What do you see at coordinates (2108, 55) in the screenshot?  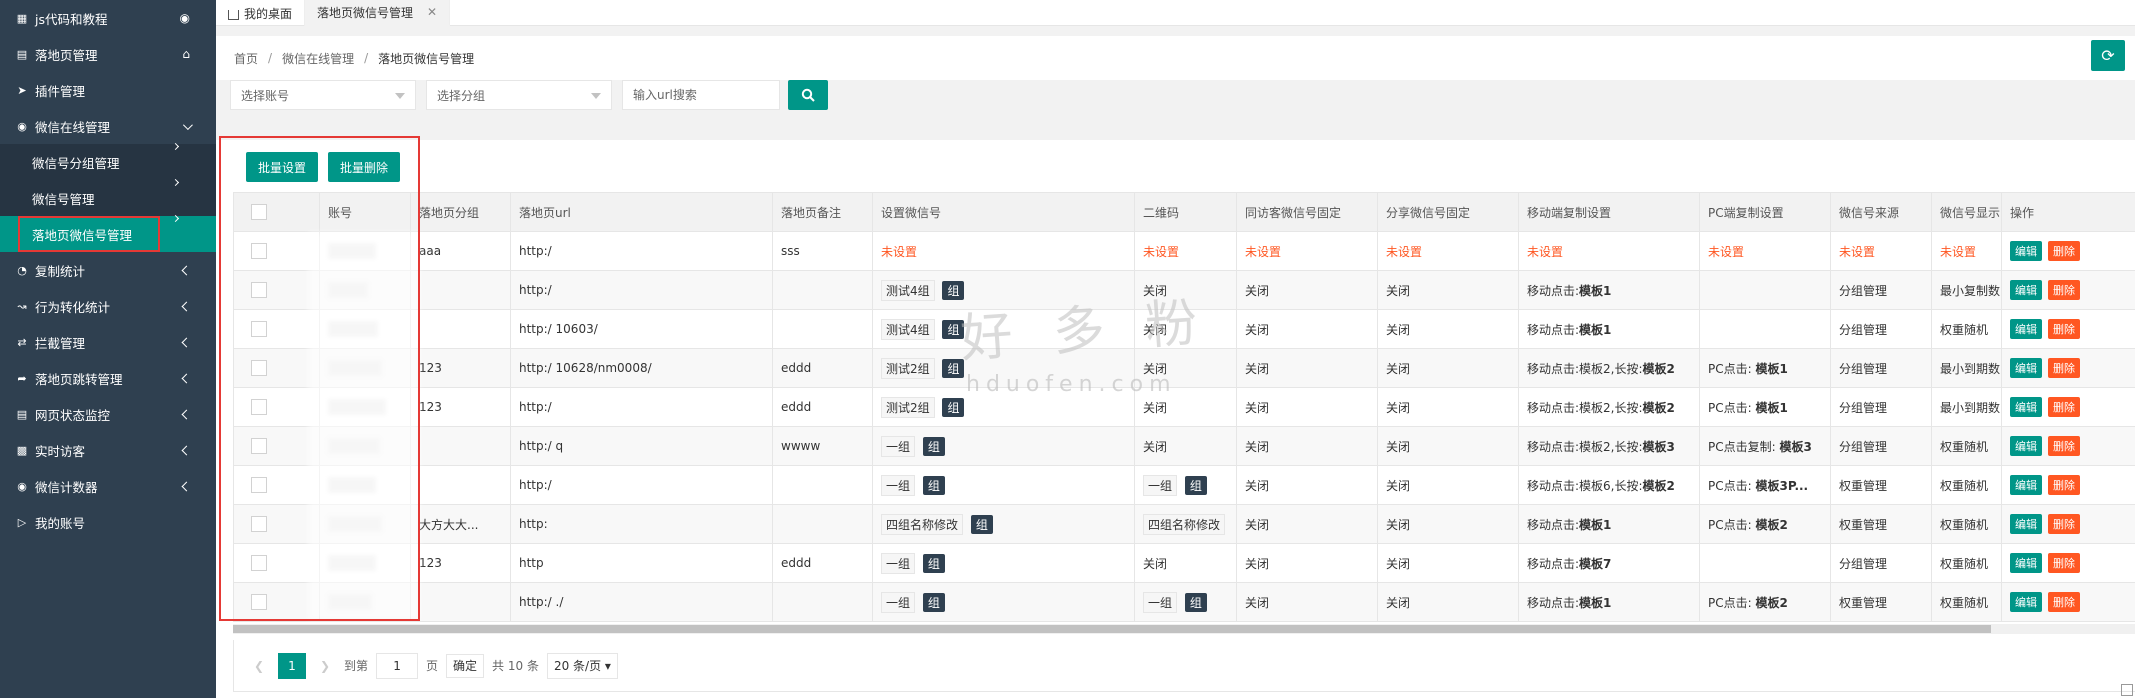 I see `refresh-button: ⟳` at bounding box center [2108, 55].